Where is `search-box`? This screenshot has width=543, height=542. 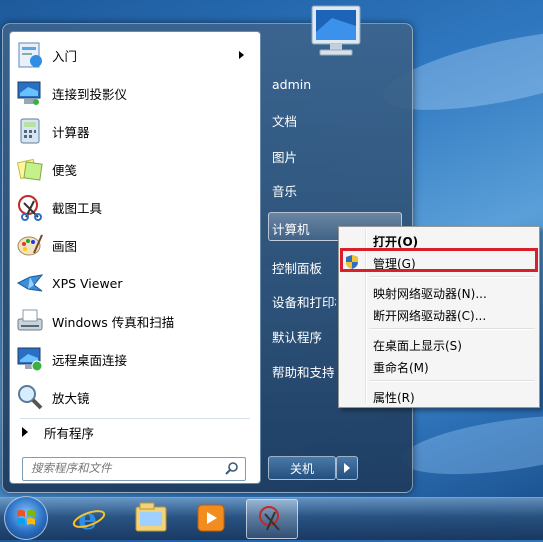 search-box is located at coordinates (134, 469).